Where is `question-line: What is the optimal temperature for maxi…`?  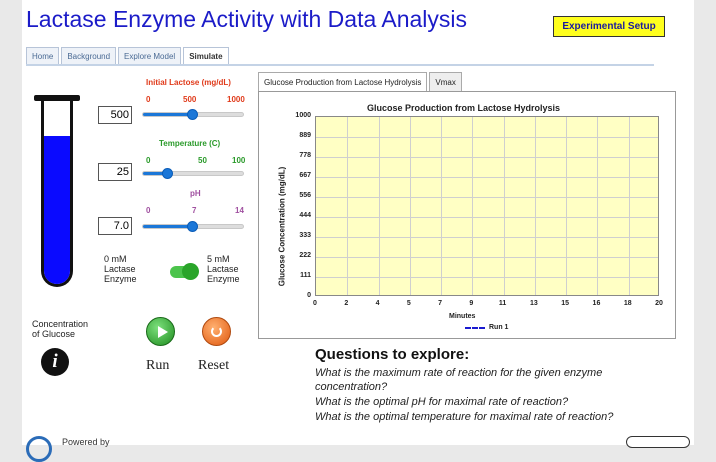
question-line: What is the optimal temperature for maxi… is located at coordinates (464, 417).